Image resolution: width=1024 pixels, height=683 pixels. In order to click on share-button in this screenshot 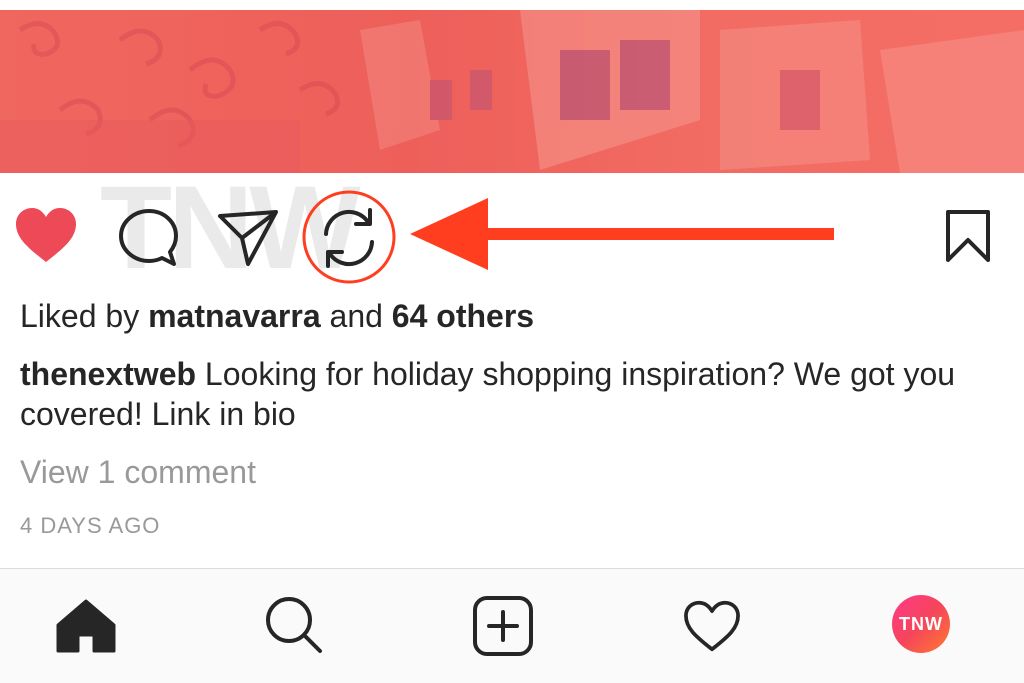, I will do `click(248, 238)`.